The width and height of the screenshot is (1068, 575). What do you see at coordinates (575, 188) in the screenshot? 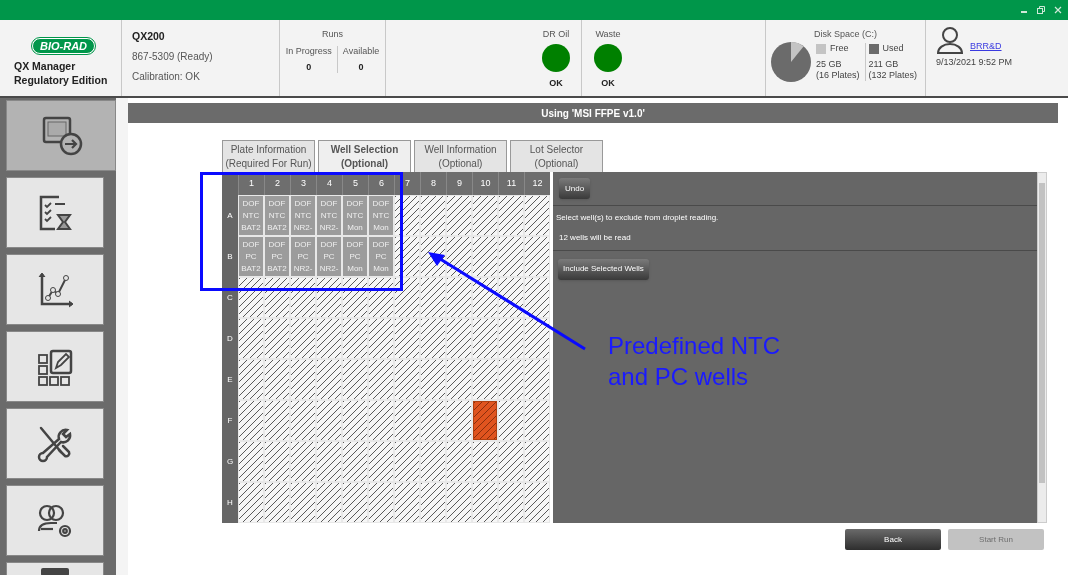
I see `undo-button: Undo` at bounding box center [575, 188].